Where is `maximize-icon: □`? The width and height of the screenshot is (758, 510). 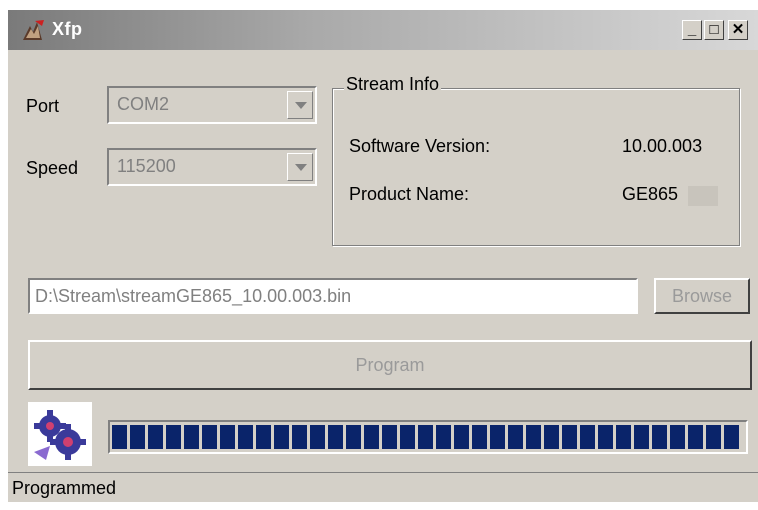
maximize-icon: □ is located at coordinates (714, 29).